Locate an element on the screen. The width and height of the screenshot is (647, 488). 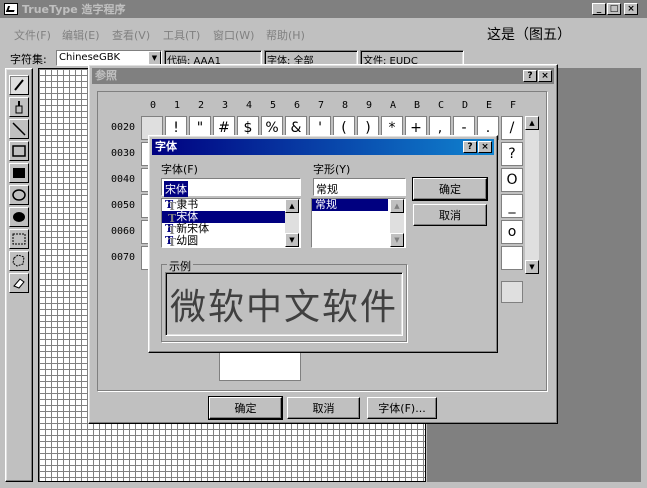
select-rect-icon is located at coordinates (19, 239).